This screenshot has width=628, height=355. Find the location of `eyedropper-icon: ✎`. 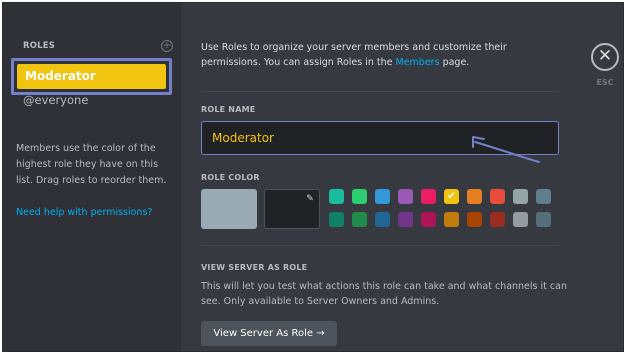

eyedropper-icon: ✎ is located at coordinates (310, 199).